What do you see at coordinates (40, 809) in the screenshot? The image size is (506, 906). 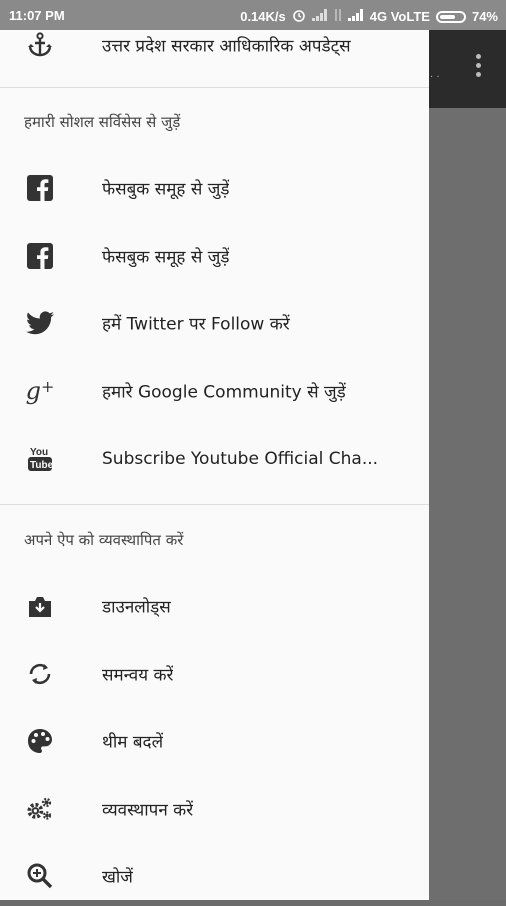 I see `settings-icon` at bounding box center [40, 809].